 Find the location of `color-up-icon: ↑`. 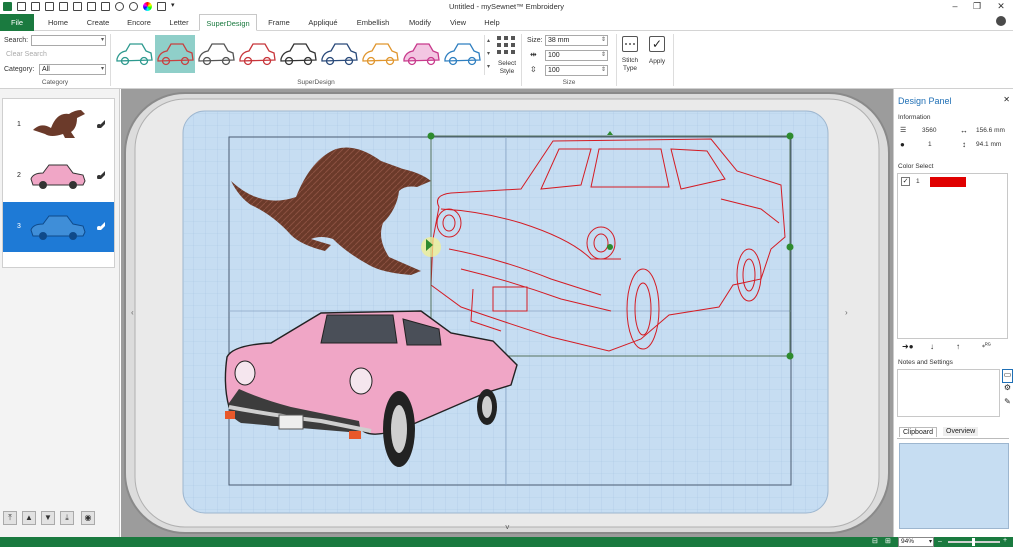

color-up-icon: ↑ is located at coordinates (958, 346).